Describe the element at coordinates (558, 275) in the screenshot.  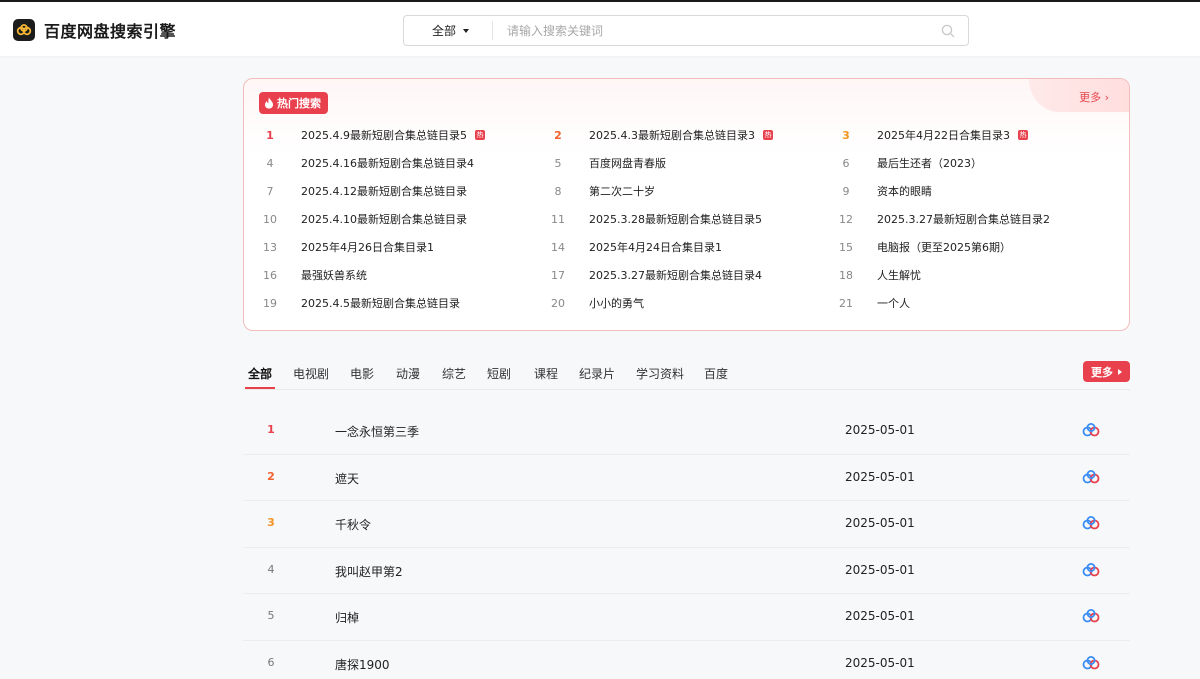
I see `hot-item-rank: 17` at that location.